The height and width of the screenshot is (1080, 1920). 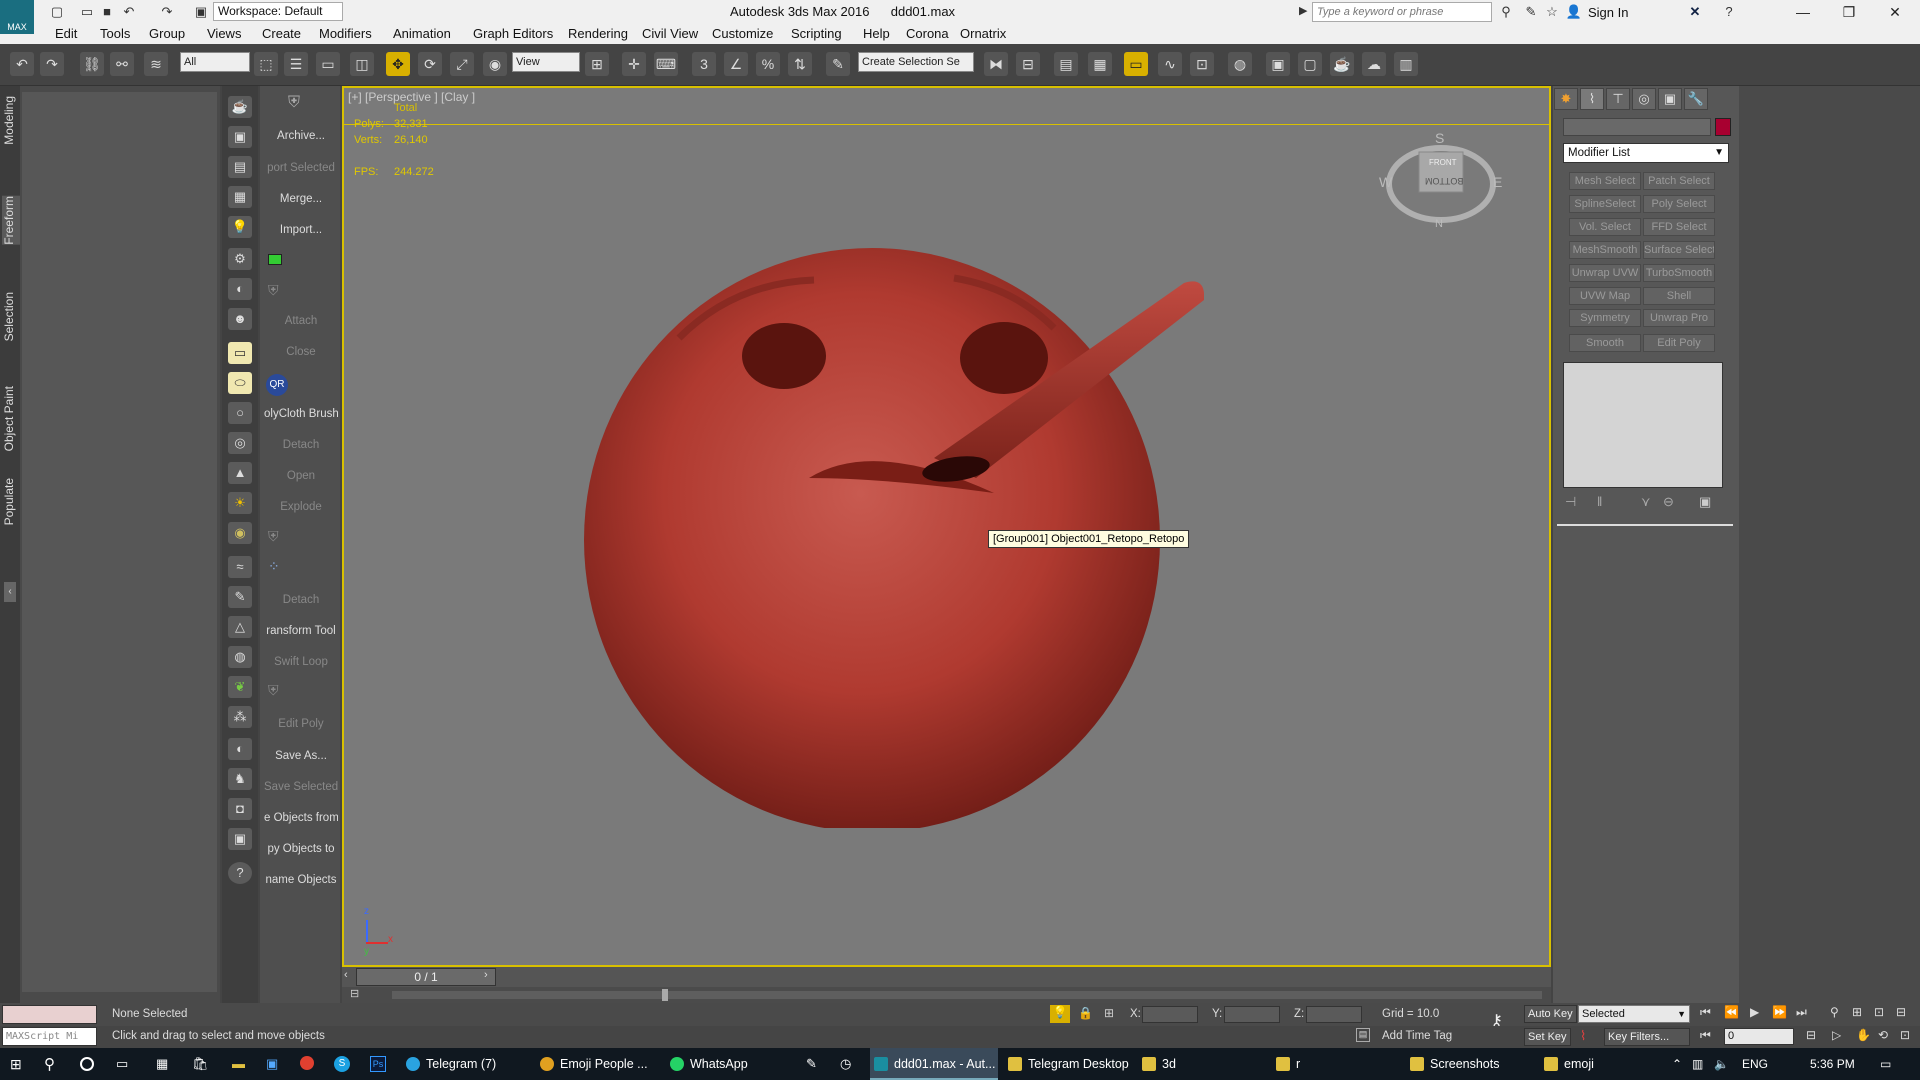 What do you see at coordinates (916, 62) in the screenshot?
I see `named-selection-dropdown: Create Selection Se` at bounding box center [916, 62].